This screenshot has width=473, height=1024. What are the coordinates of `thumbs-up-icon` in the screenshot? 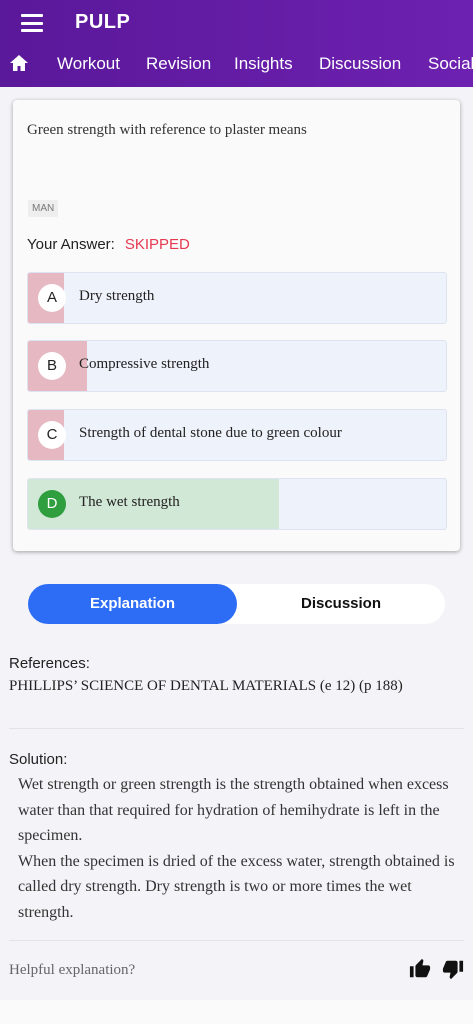 It's located at (420, 969).